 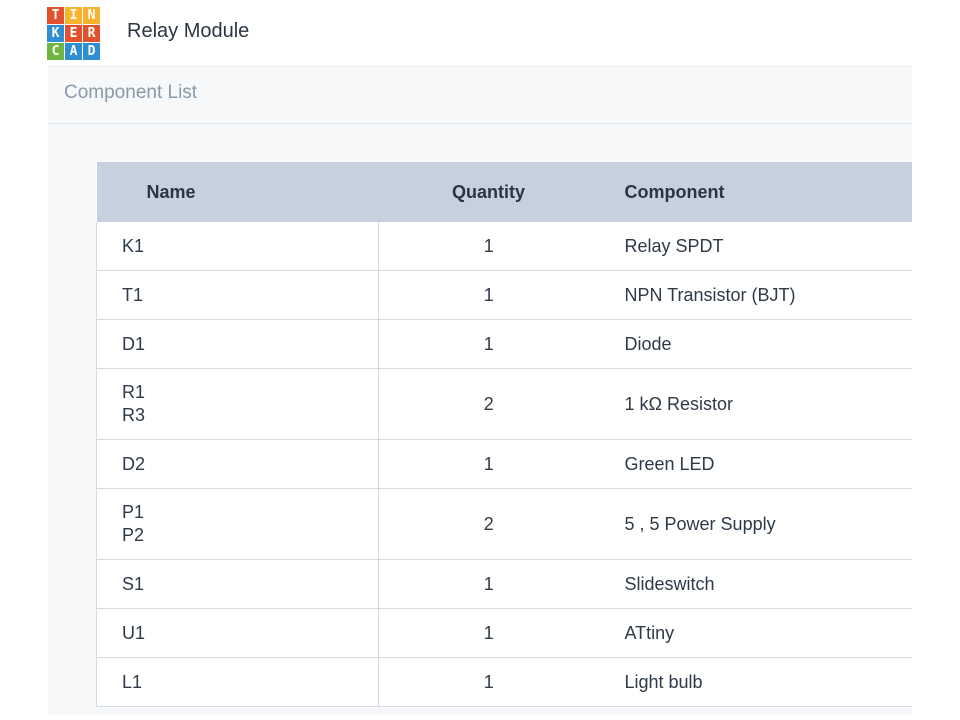 What do you see at coordinates (755, 344) in the screenshot?
I see `cell-component: Diode` at bounding box center [755, 344].